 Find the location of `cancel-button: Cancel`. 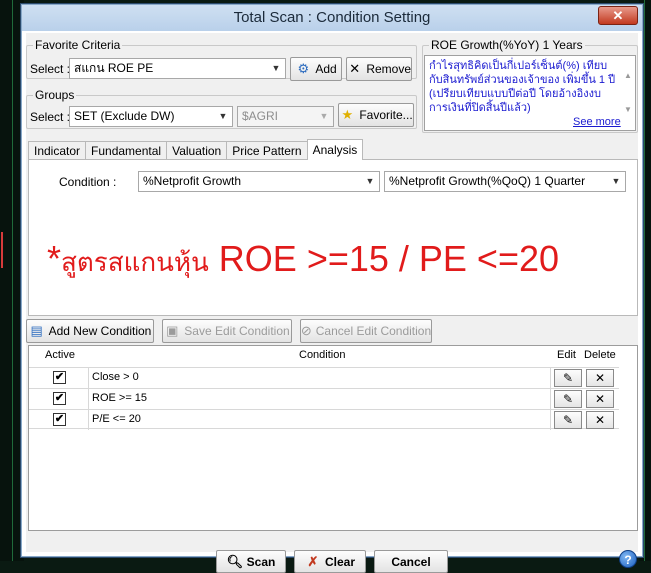

cancel-button: Cancel is located at coordinates (411, 561).